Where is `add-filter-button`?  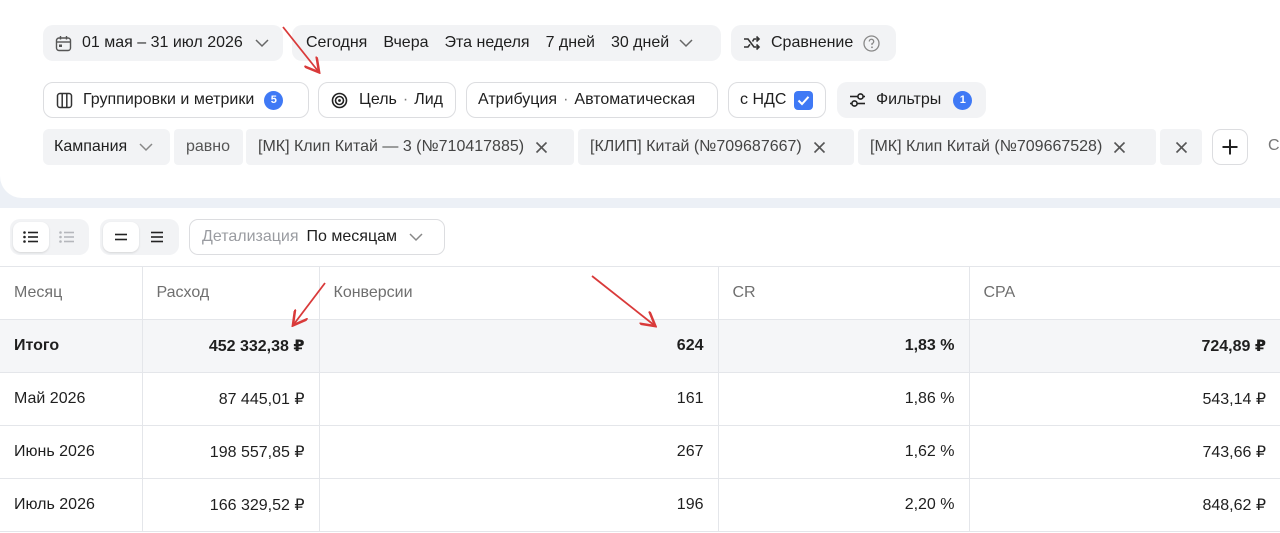
add-filter-button is located at coordinates (1230, 147).